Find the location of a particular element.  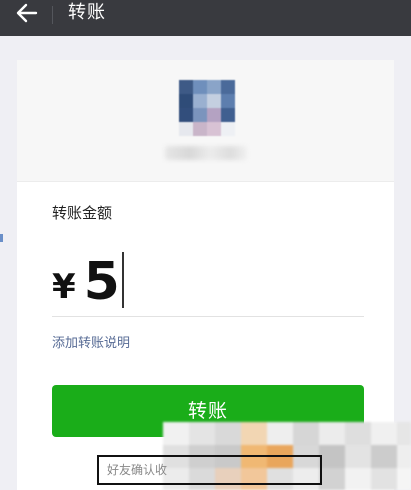

page-title: 转账 is located at coordinates (87, 12).